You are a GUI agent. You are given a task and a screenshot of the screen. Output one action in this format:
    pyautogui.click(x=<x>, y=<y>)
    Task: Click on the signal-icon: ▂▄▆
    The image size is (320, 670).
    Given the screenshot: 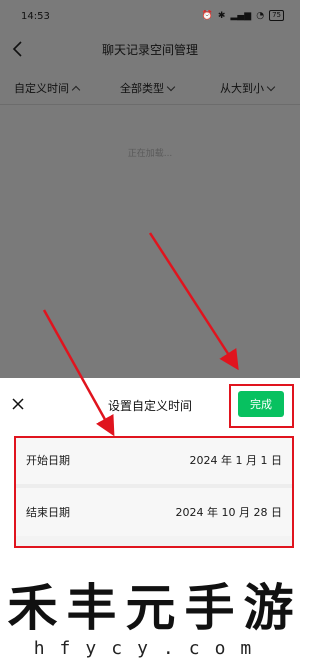 What is the action you would take?
    pyautogui.click(x=241, y=15)
    